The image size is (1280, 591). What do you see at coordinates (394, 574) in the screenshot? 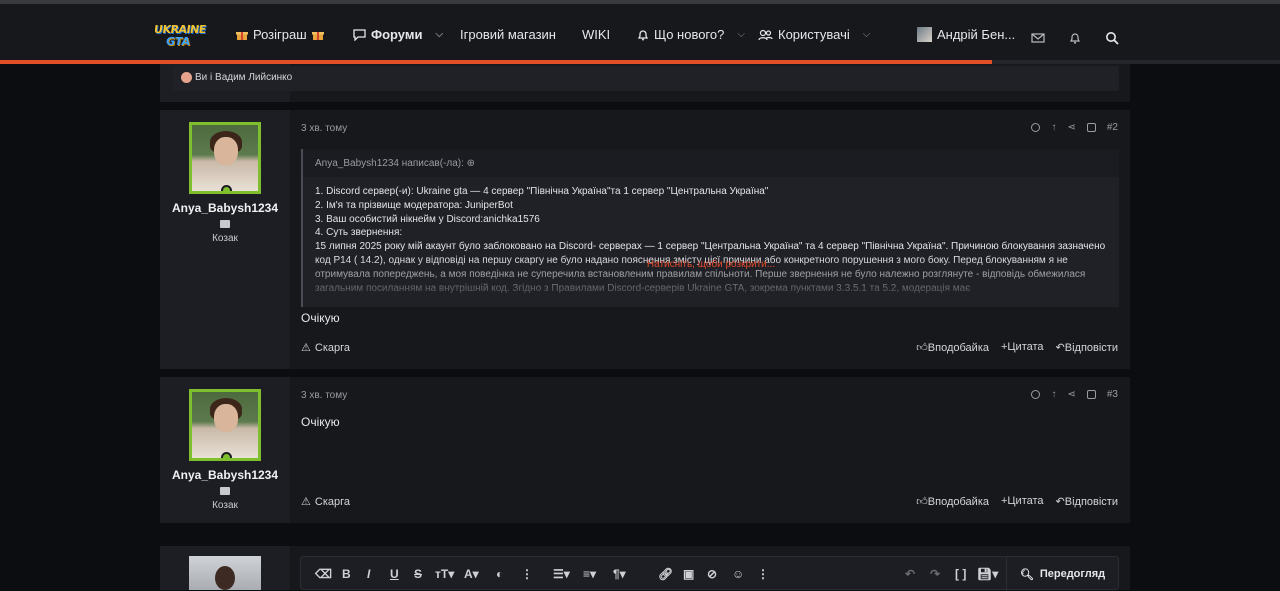
I see `underline-icon: U` at bounding box center [394, 574].